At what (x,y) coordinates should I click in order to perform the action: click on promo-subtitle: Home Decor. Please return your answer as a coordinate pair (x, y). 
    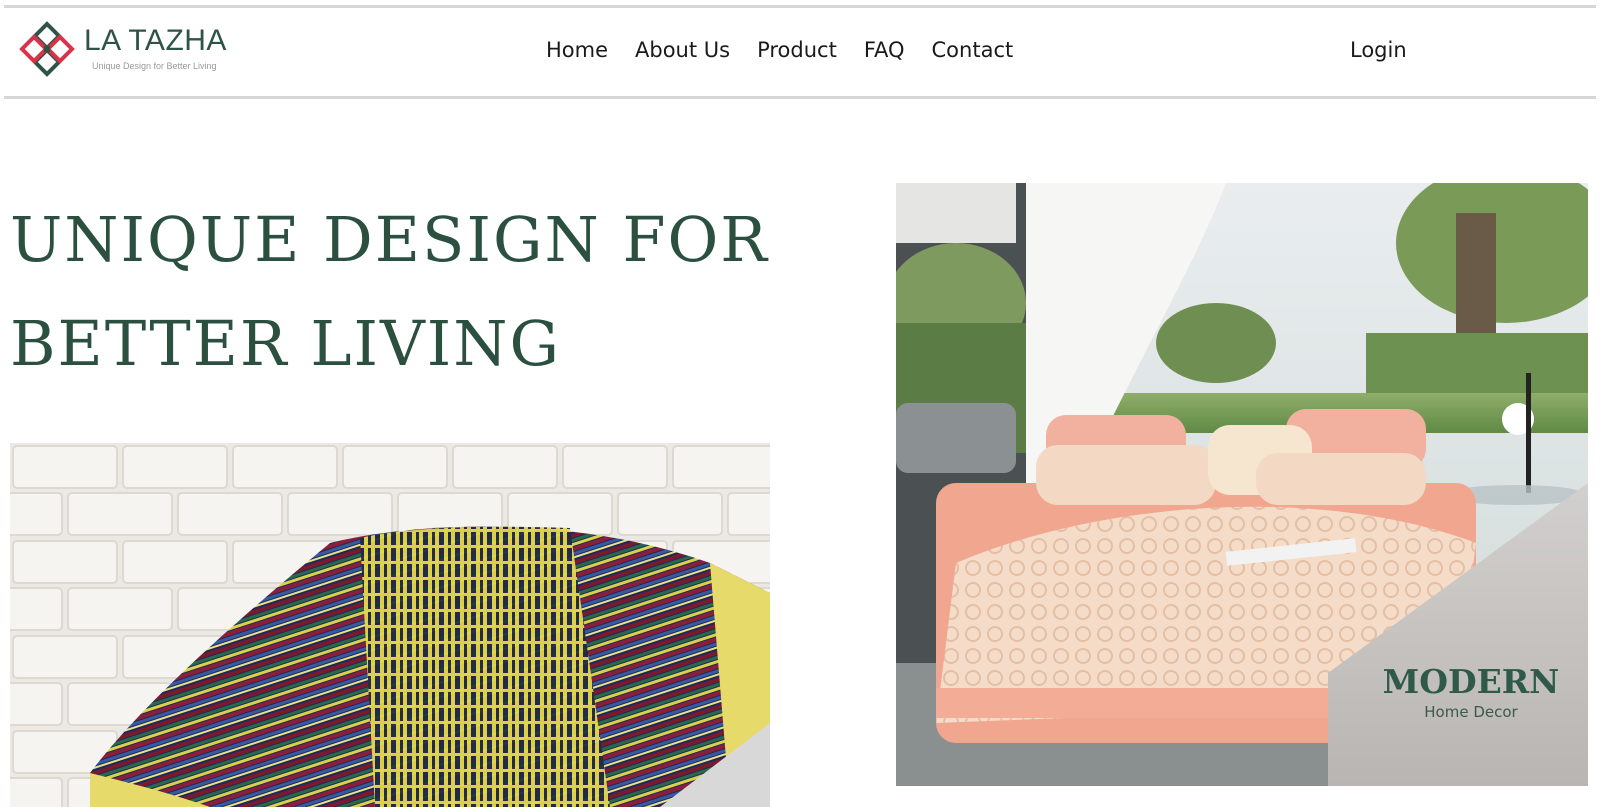
    Looking at the image, I should click on (1471, 712).